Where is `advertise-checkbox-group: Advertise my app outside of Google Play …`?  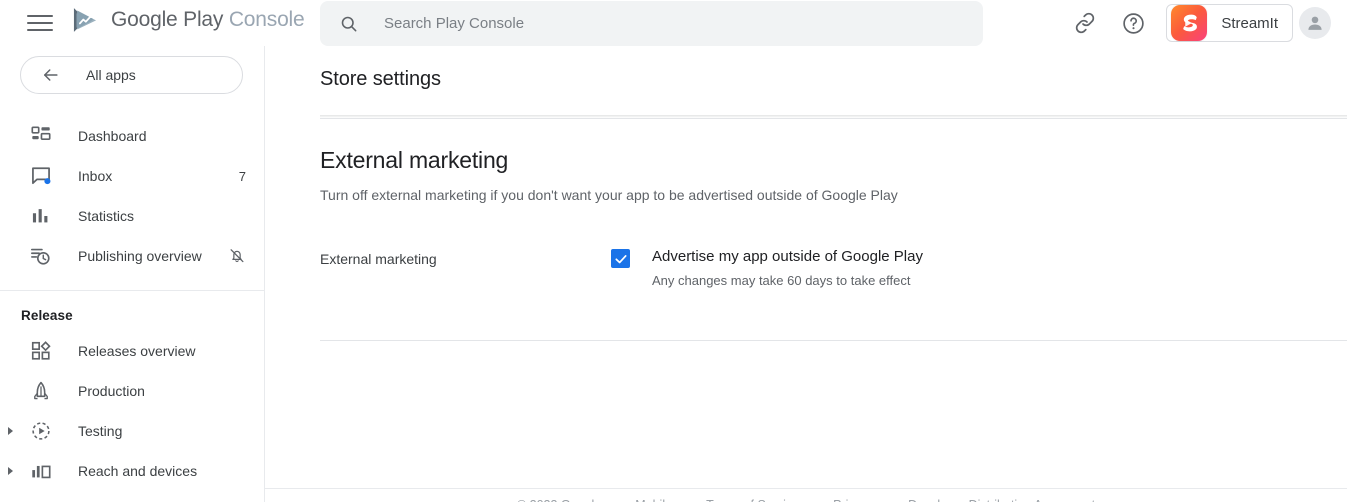 advertise-checkbox-group: Advertise my app outside of Google Play … is located at coordinates (767, 268).